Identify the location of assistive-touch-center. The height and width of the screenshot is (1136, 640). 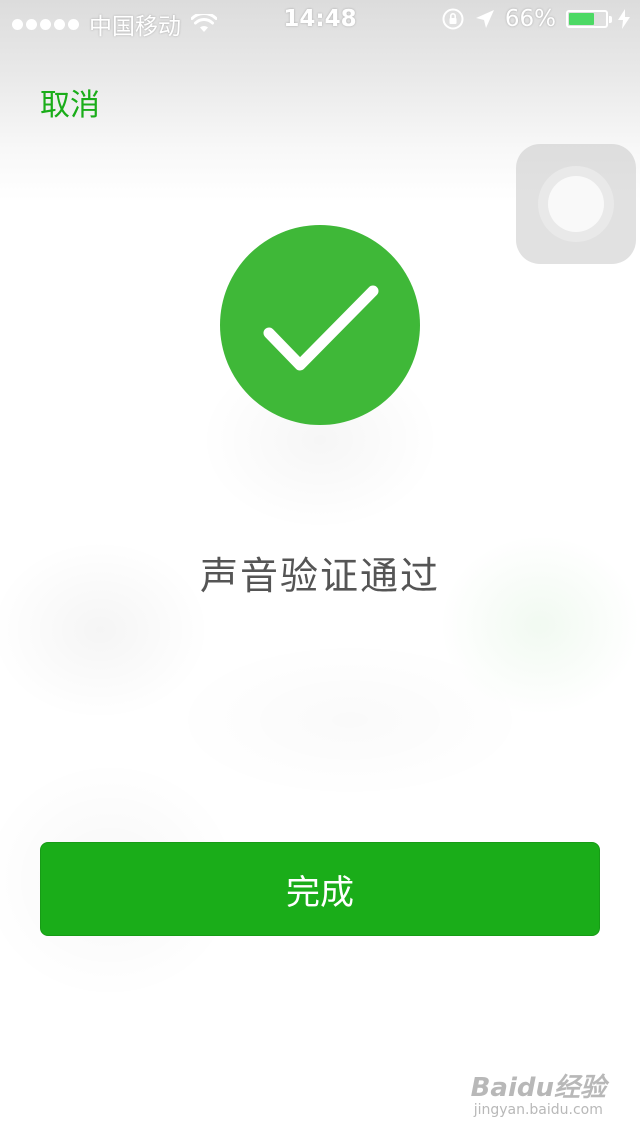
(576, 204).